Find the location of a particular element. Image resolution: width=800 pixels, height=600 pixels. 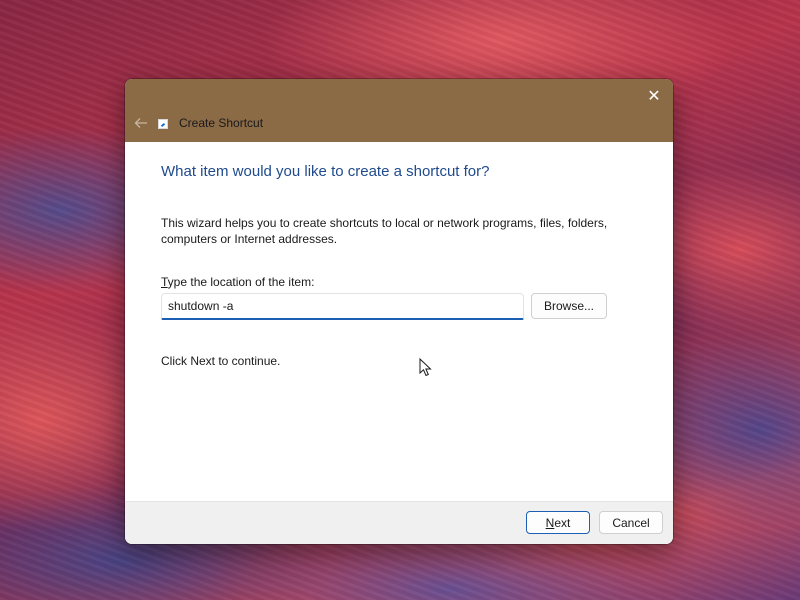

back-arrow-icon is located at coordinates (140, 123).